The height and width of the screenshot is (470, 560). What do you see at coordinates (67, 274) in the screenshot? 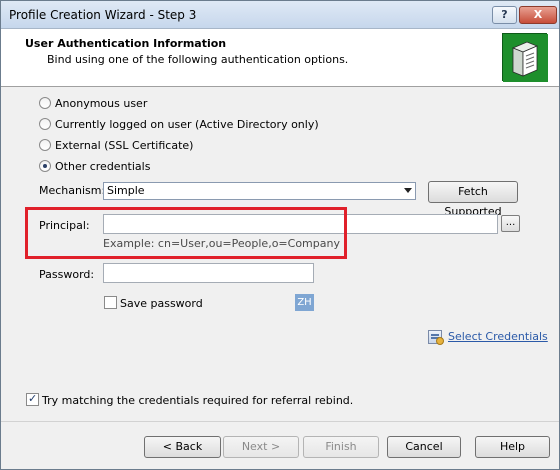
I see `password-label: Password:` at bounding box center [67, 274].